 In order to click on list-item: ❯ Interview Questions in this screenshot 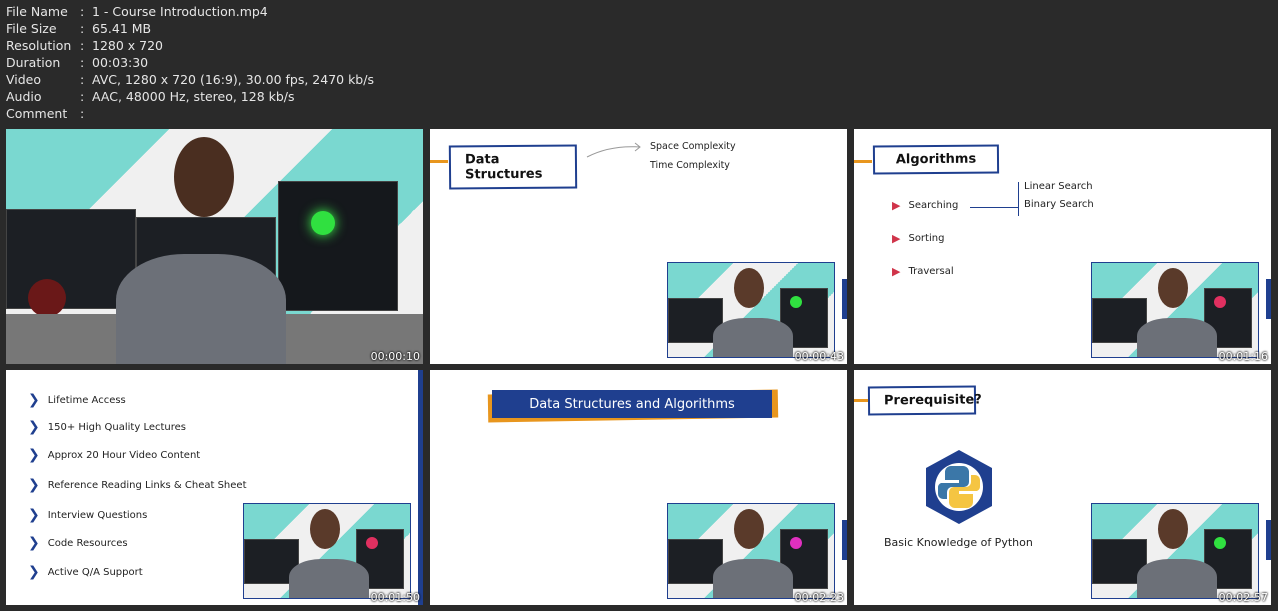, I will do `click(88, 515)`.